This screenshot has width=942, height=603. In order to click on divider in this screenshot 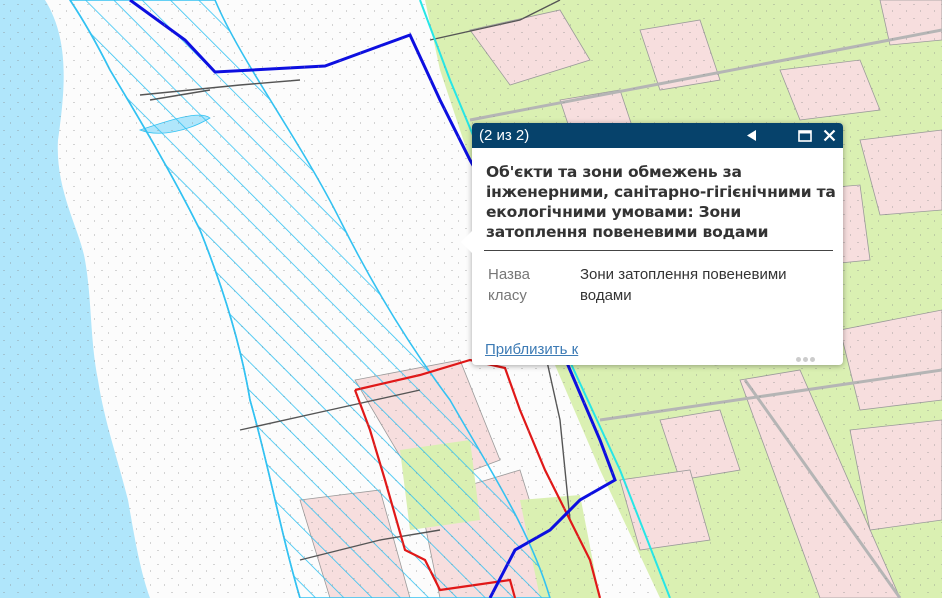, I will do `click(658, 250)`.